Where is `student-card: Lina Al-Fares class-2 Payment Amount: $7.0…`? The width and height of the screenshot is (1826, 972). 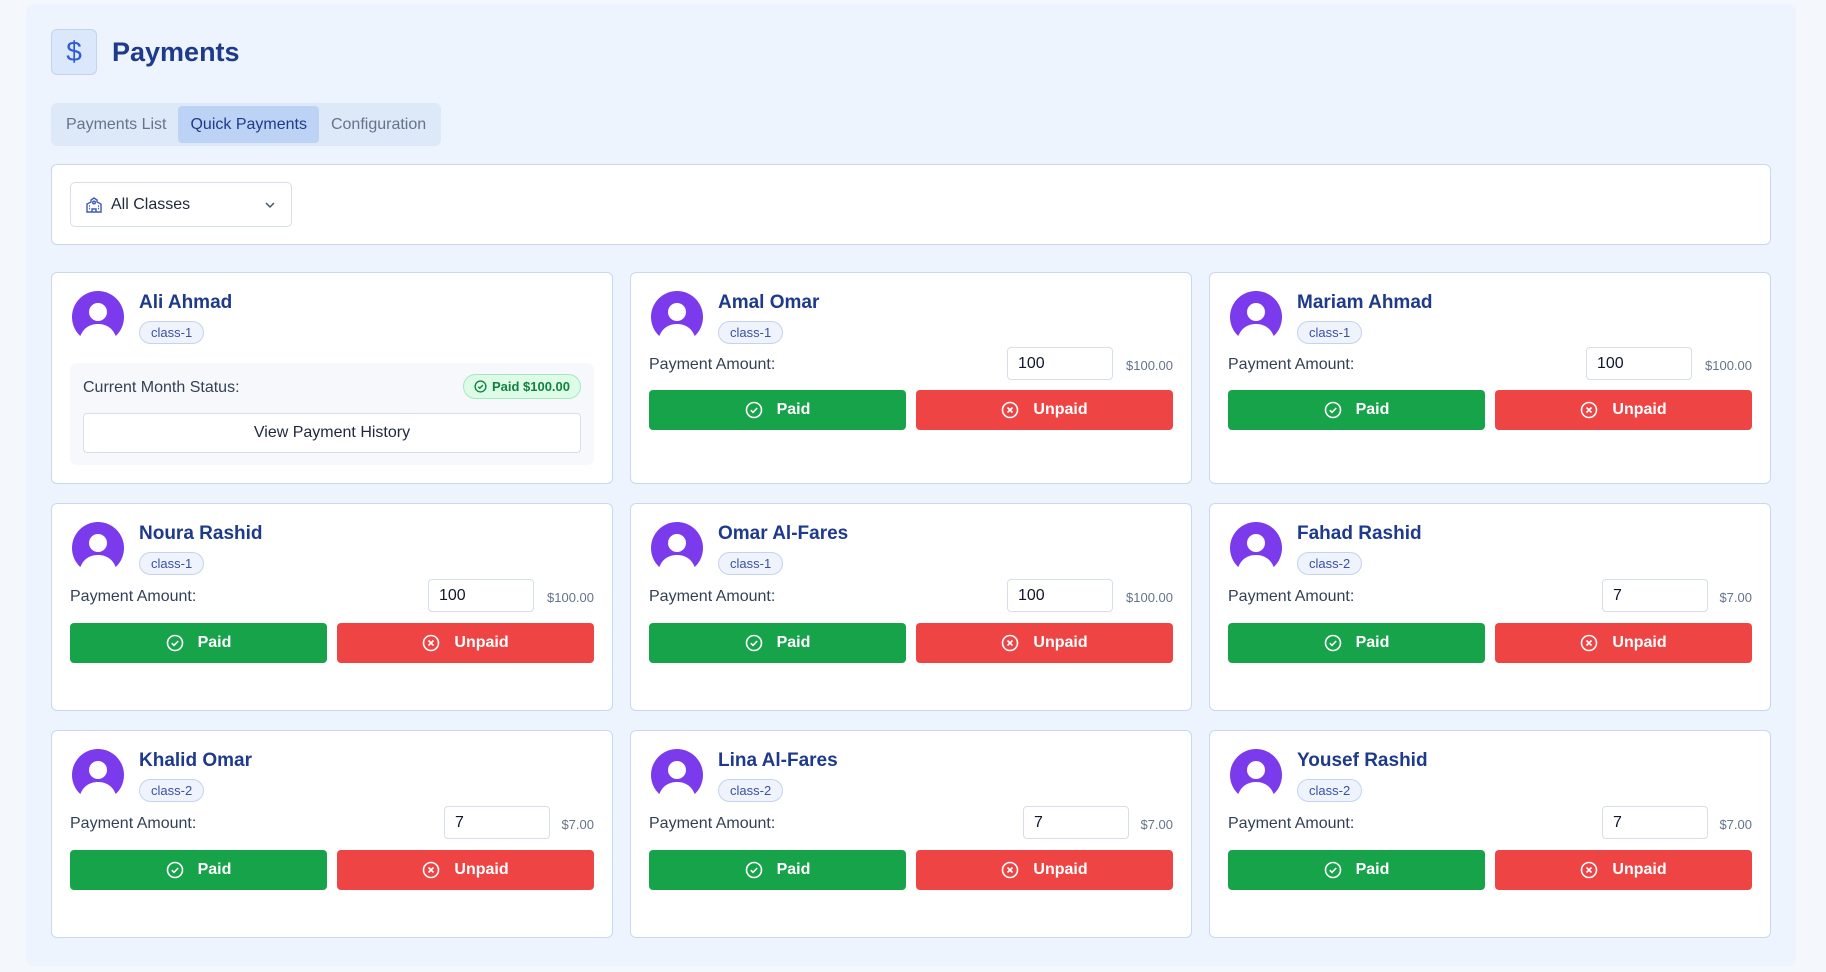
student-card: Lina Al-Fares class-2 Payment Amount: $7.0… is located at coordinates (911, 834).